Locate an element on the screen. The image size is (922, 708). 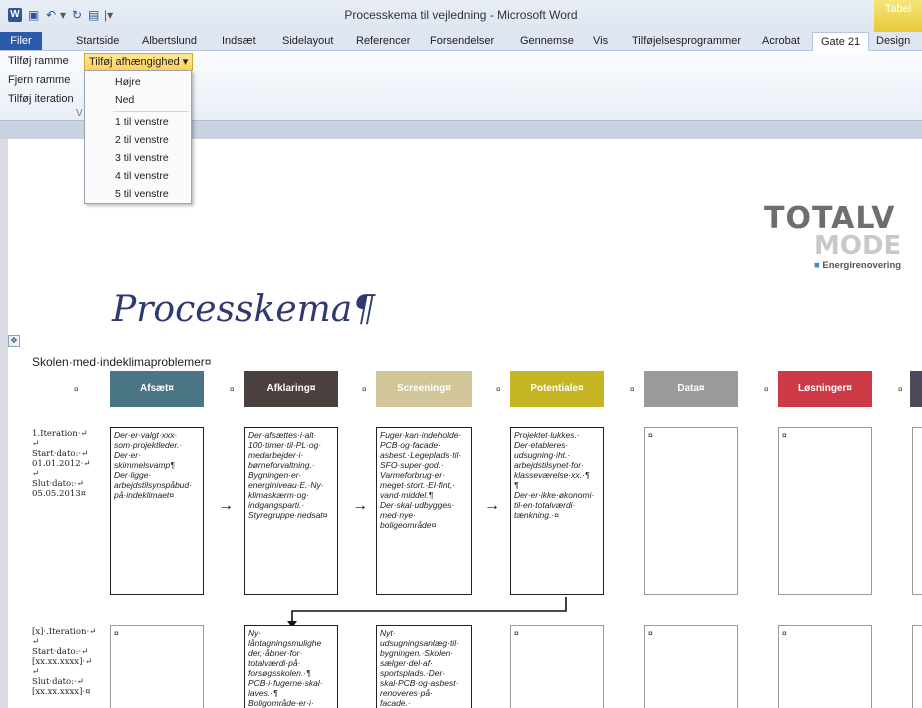
cell-loesninger-row-1: ¤ is located at coordinates (825, 511).